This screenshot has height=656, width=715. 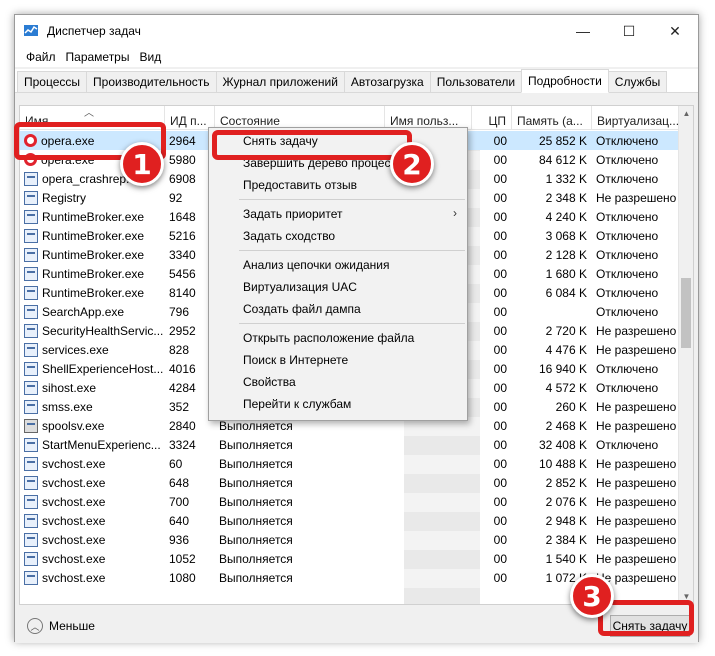 I want to click on process-pid: 640, so click(x=179, y=520).